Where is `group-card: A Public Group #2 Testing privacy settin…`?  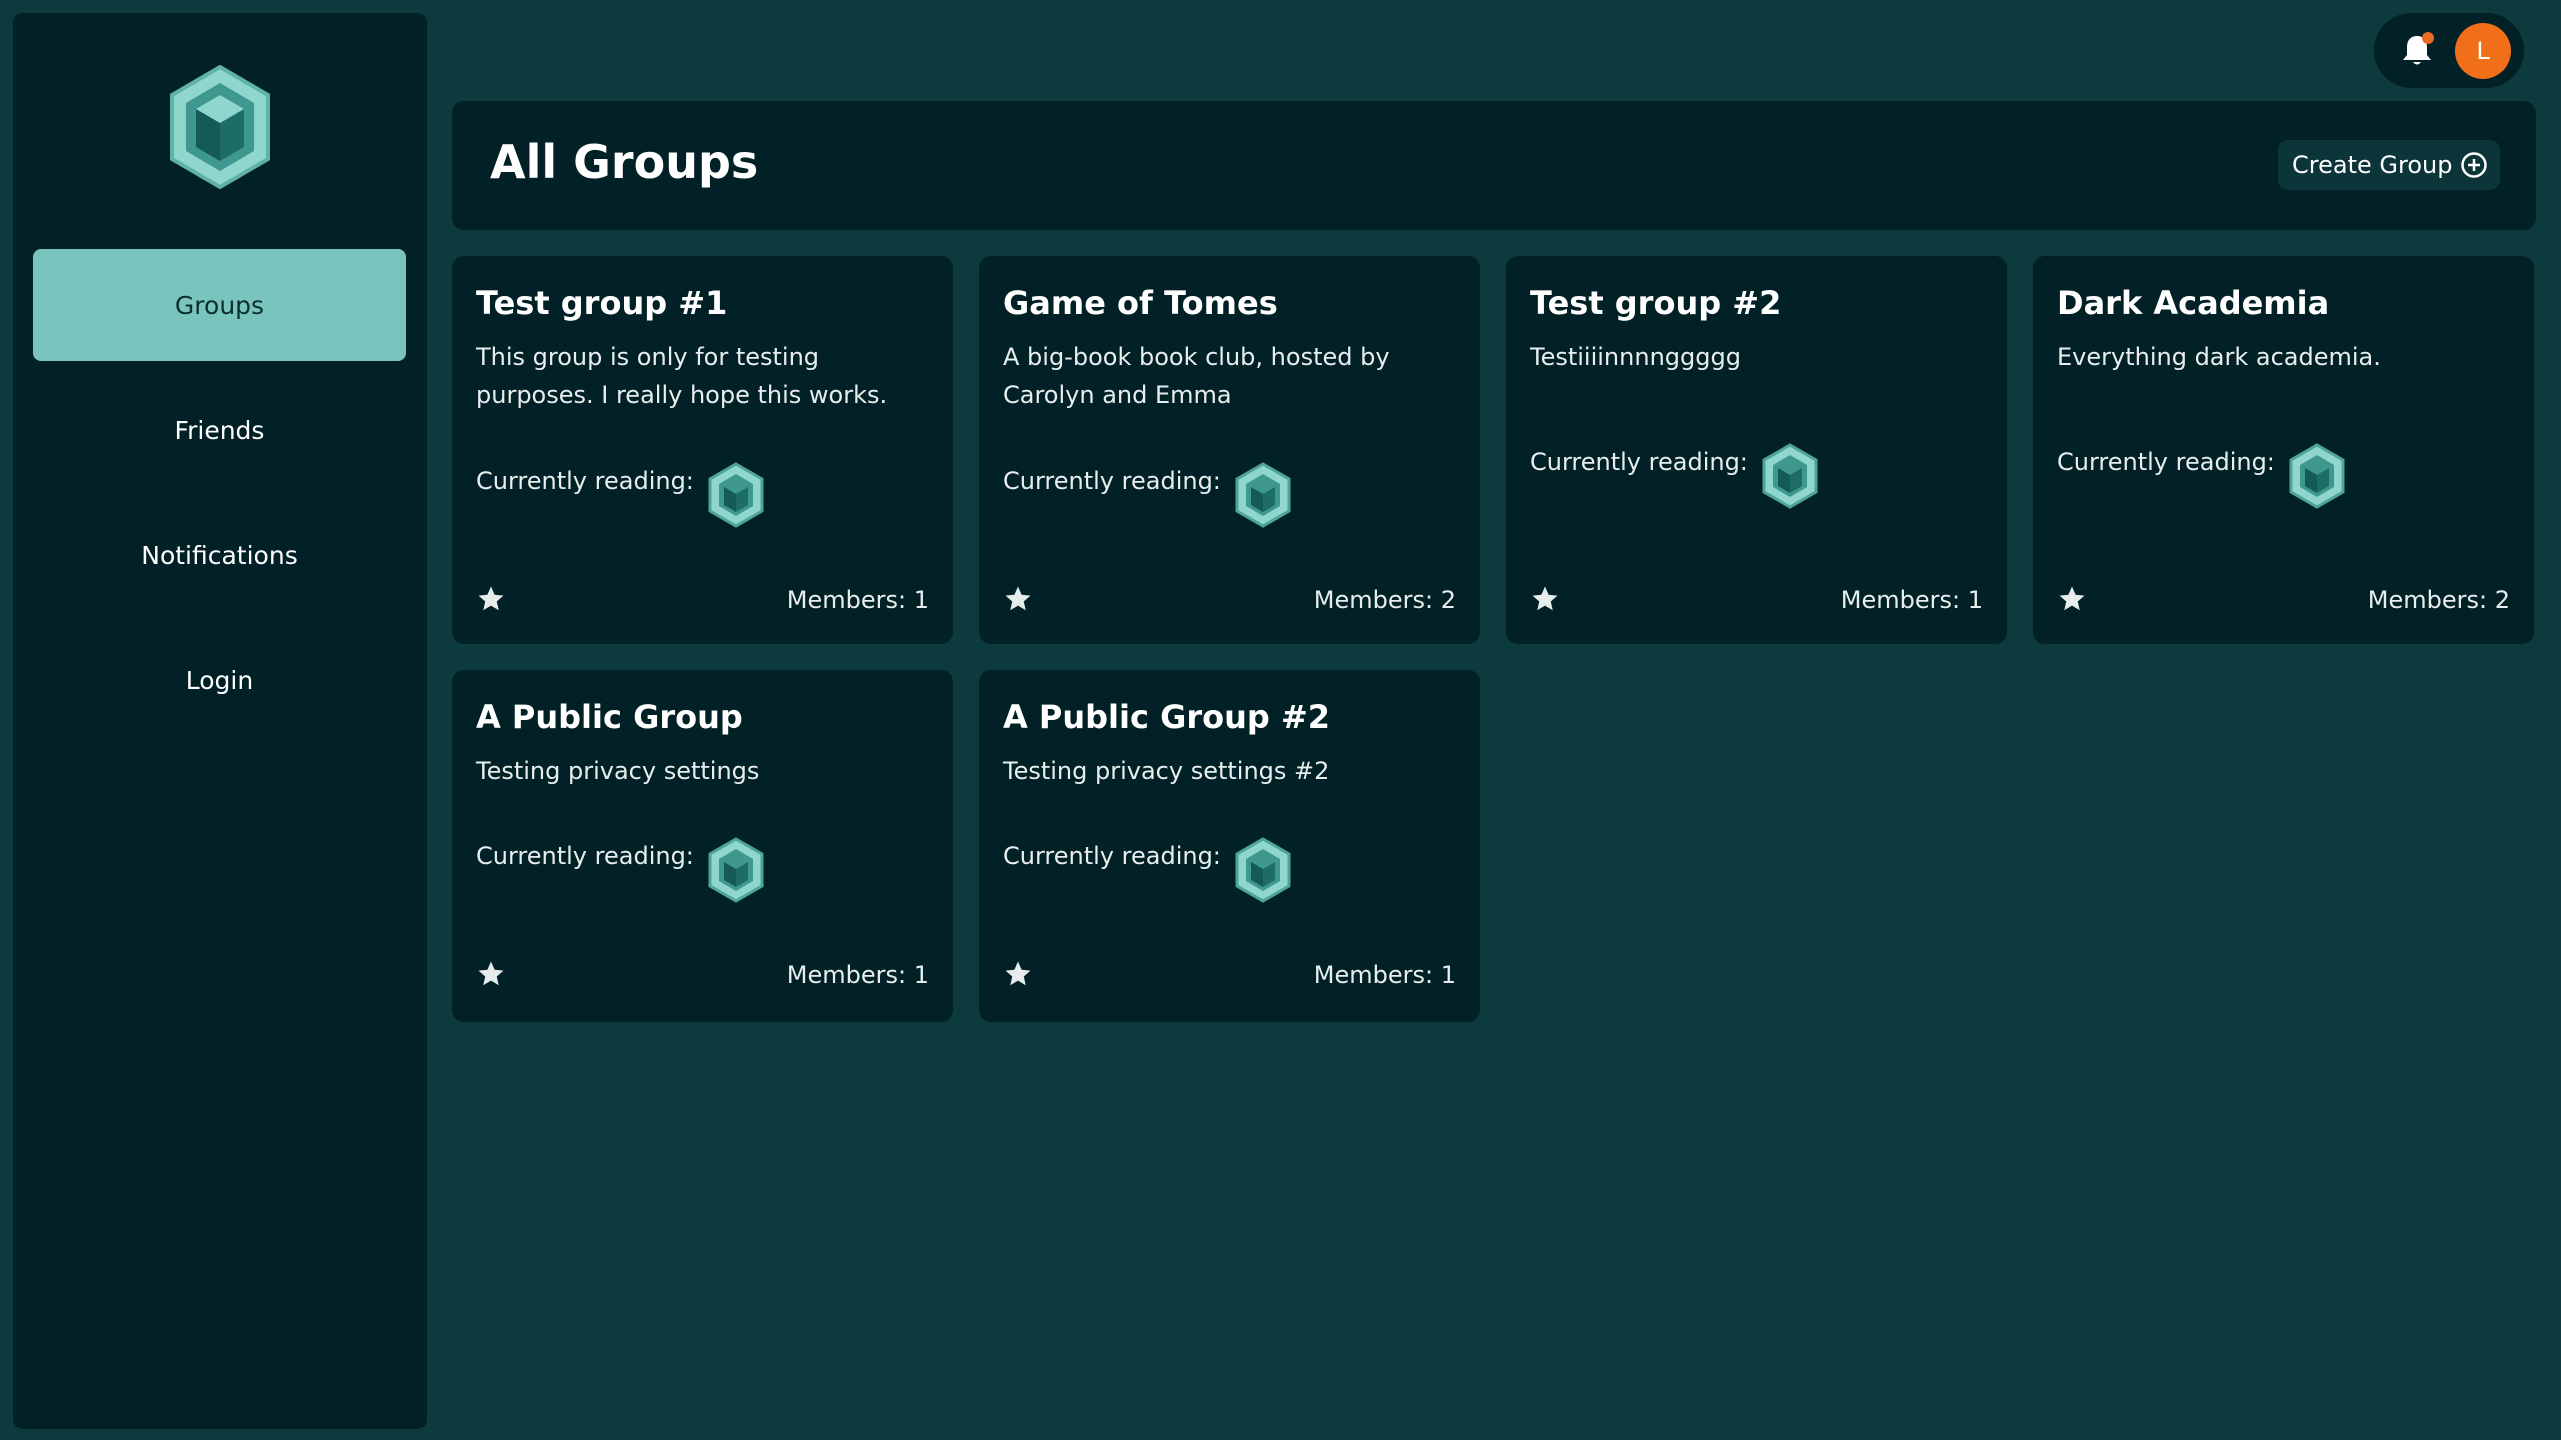
group-card: A Public Group #2 Testing privacy settin… is located at coordinates (1229, 846).